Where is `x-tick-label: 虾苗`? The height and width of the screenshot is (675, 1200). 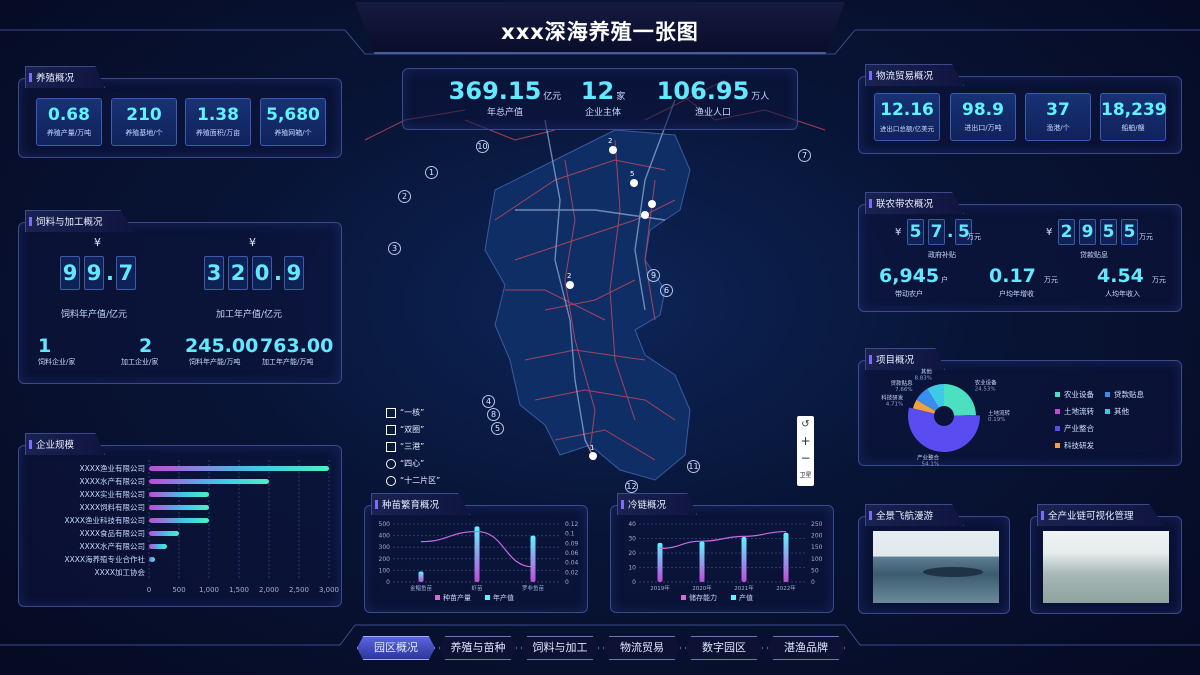
x-tick-label: 虾苗 is located at coordinates (477, 588).